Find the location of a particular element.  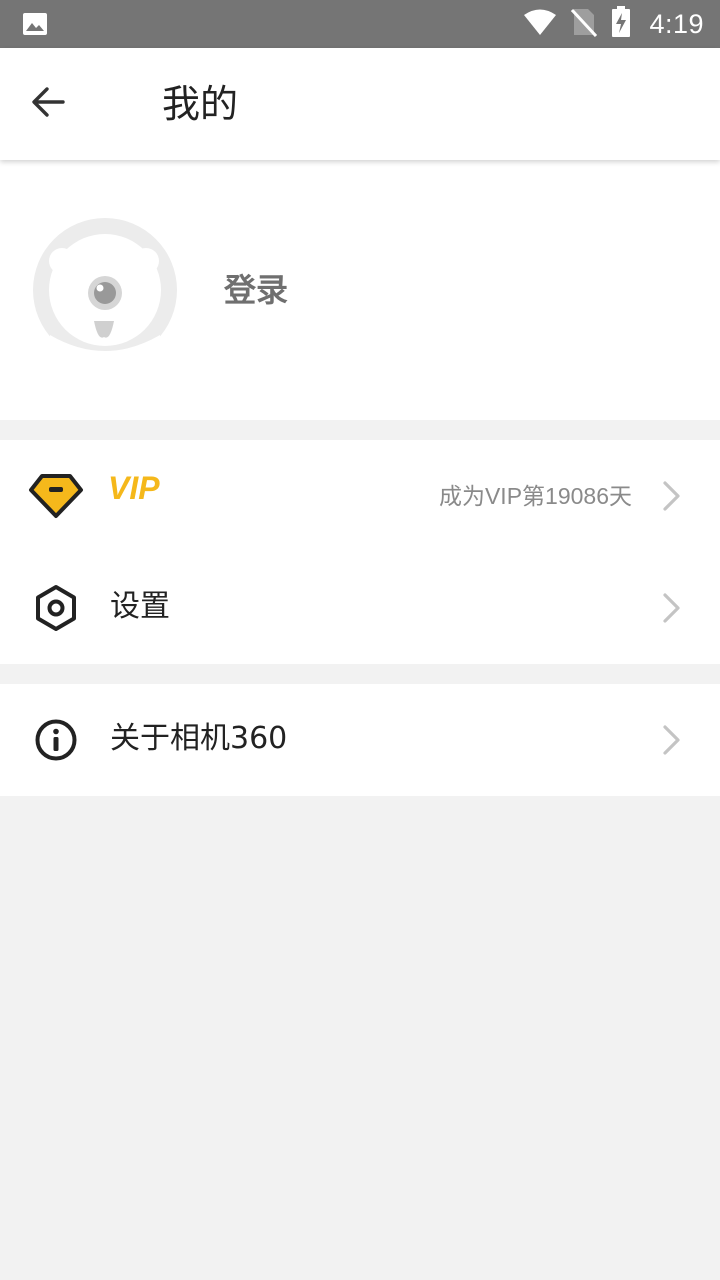

settings-label: 设置 is located at coordinates (140, 606).